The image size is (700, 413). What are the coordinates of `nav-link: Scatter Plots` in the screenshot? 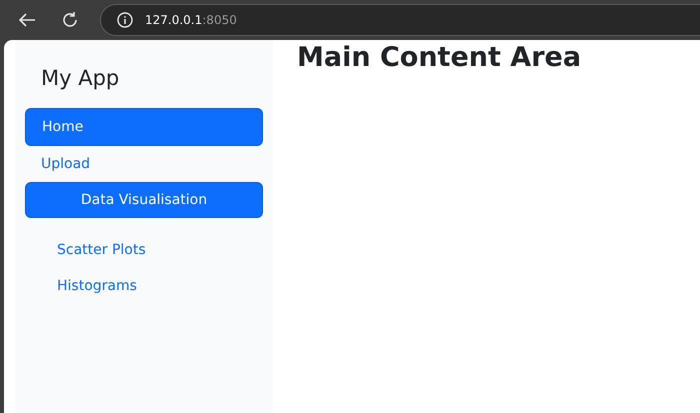 It's located at (152, 250).